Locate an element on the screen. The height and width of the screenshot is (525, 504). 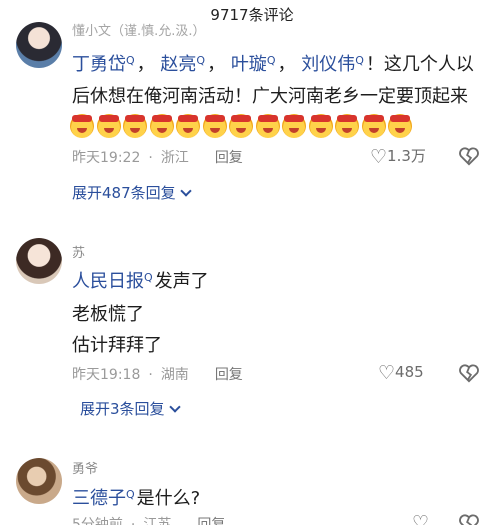
comment-text-line: 老板慌了 is located at coordinates (108, 314).